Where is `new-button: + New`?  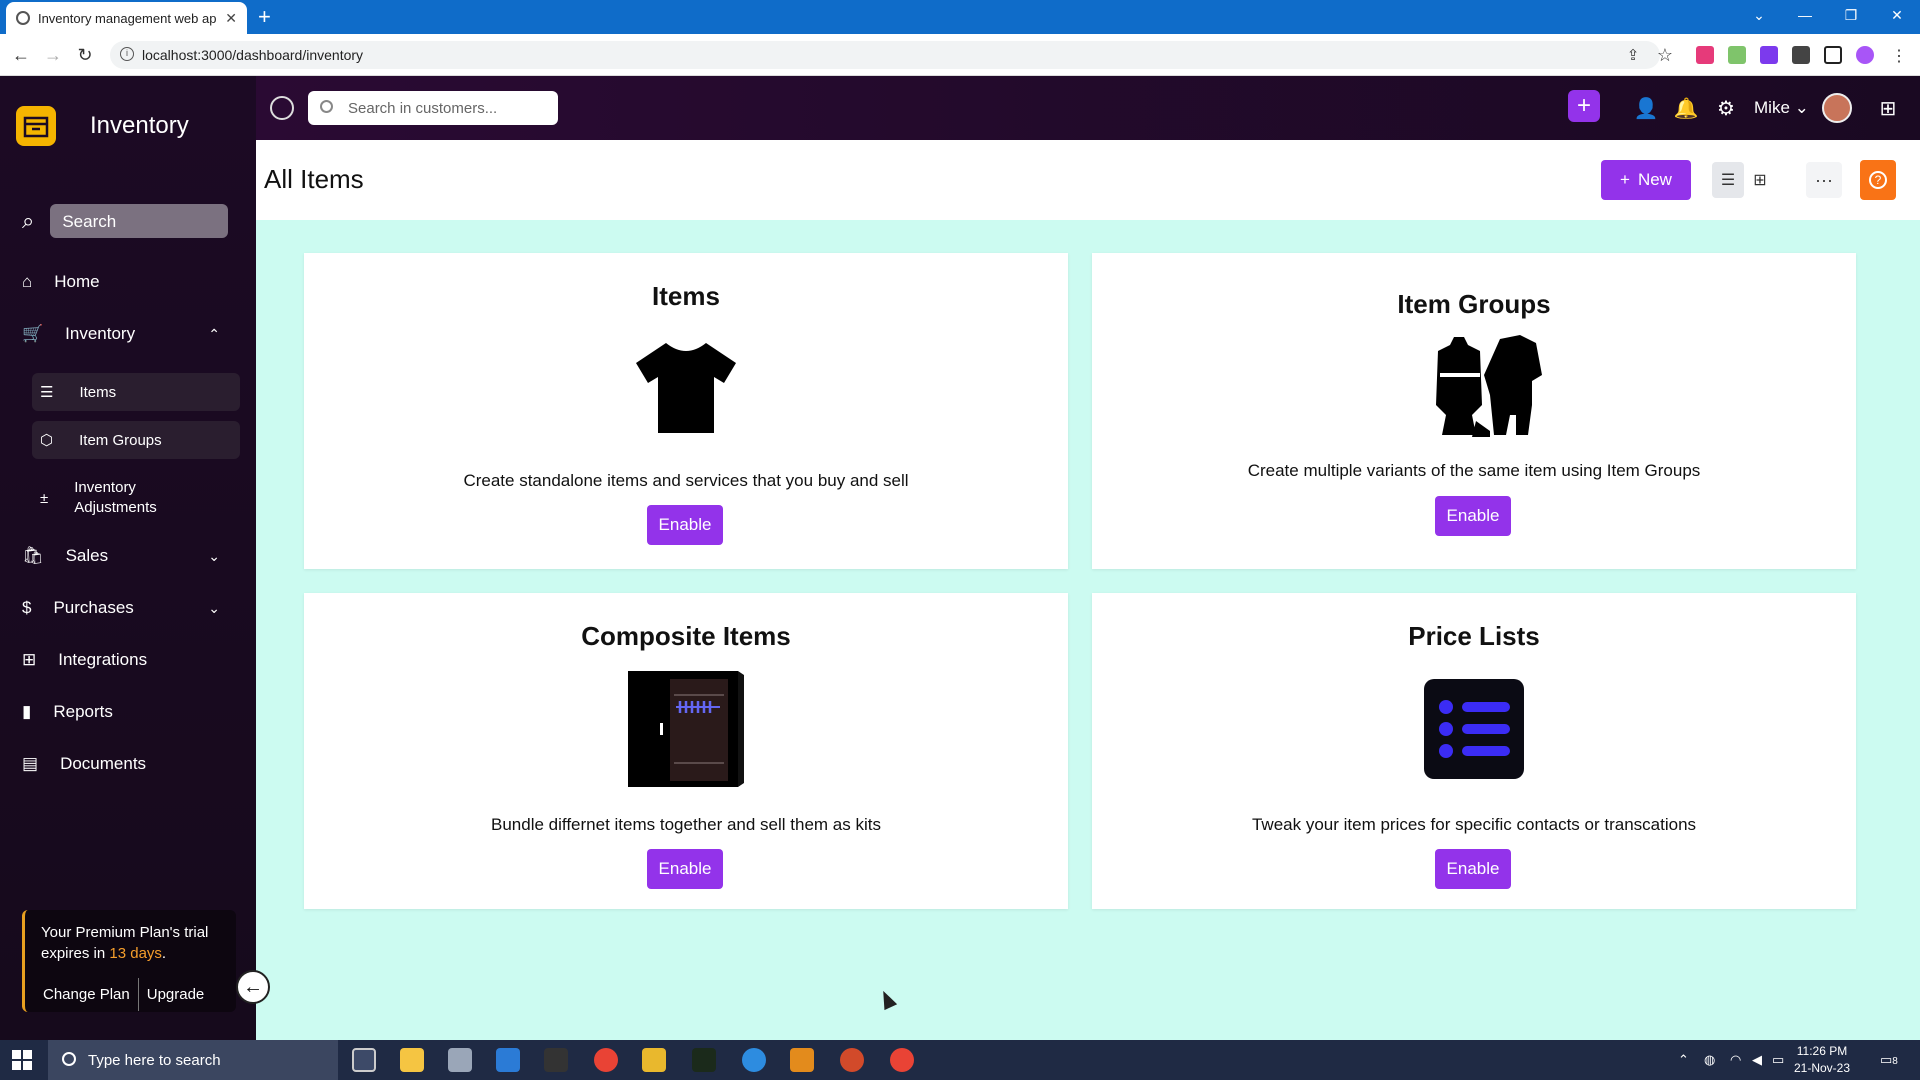
new-button: + New is located at coordinates (1646, 180).